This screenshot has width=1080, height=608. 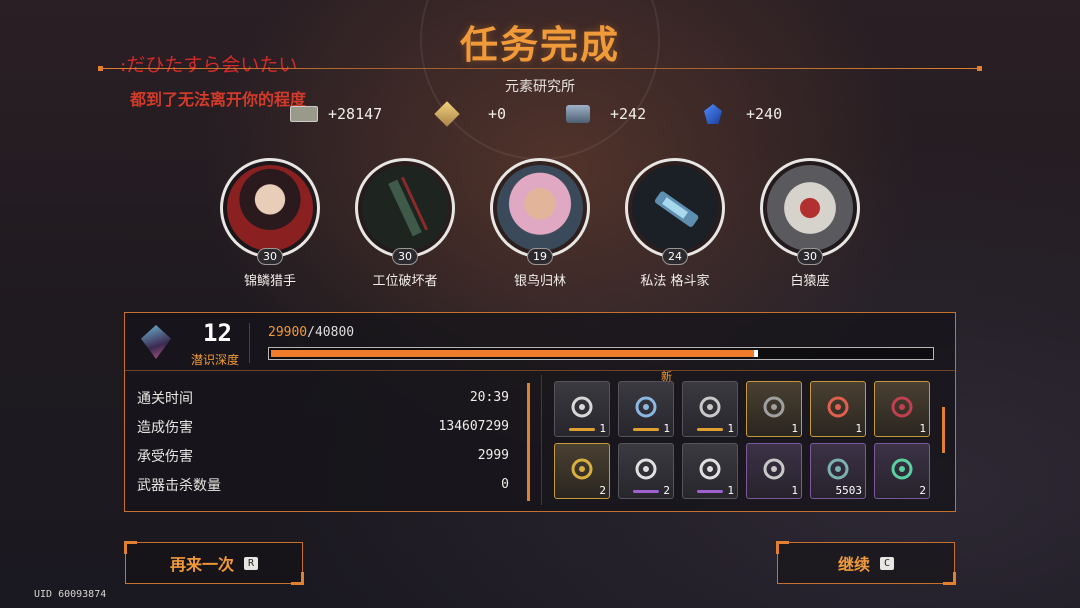 I want to click on character-card: 24 私法 格斗家, so click(x=675, y=223).